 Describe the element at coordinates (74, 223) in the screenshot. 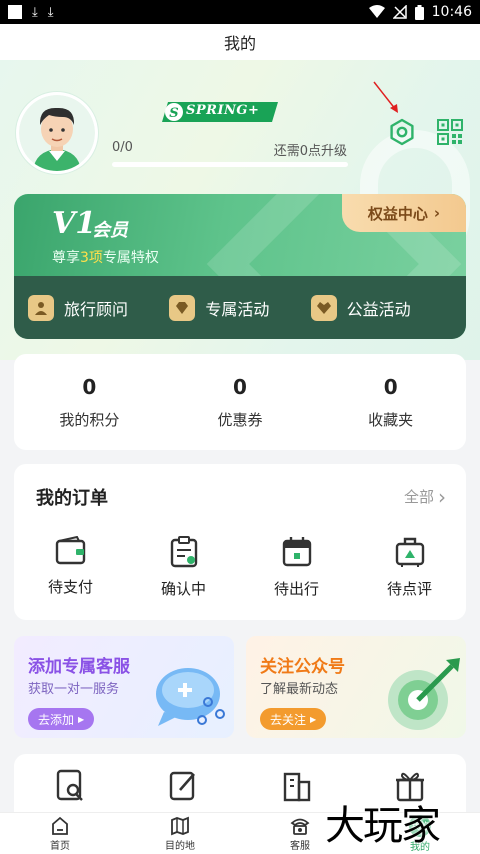

I see `vip-level: V1` at that location.